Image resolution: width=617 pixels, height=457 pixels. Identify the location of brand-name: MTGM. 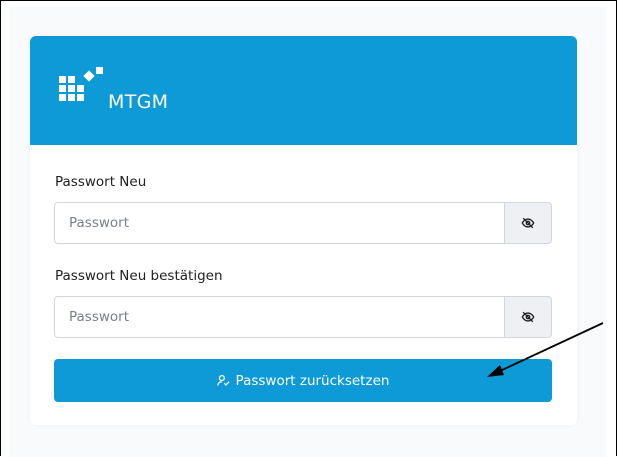
(138, 102).